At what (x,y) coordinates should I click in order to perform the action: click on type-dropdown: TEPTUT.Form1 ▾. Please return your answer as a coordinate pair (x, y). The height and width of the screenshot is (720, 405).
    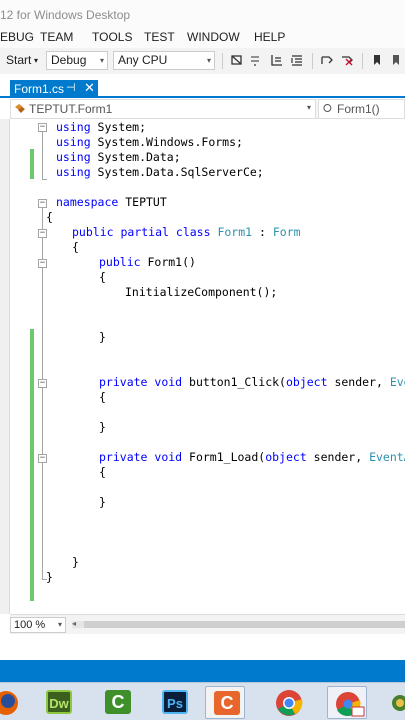
    Looking at the image, I should click on (163, 109).